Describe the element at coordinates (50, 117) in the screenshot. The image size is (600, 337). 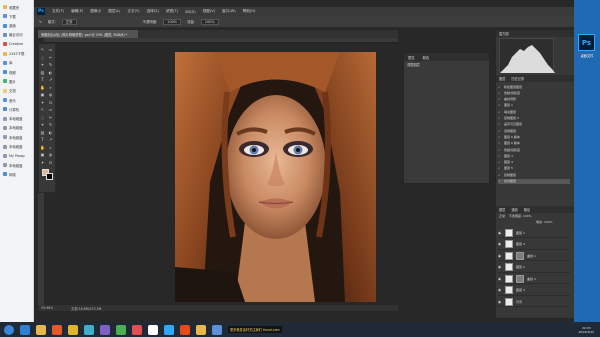
I see `tool-icon: ✂` at that location.